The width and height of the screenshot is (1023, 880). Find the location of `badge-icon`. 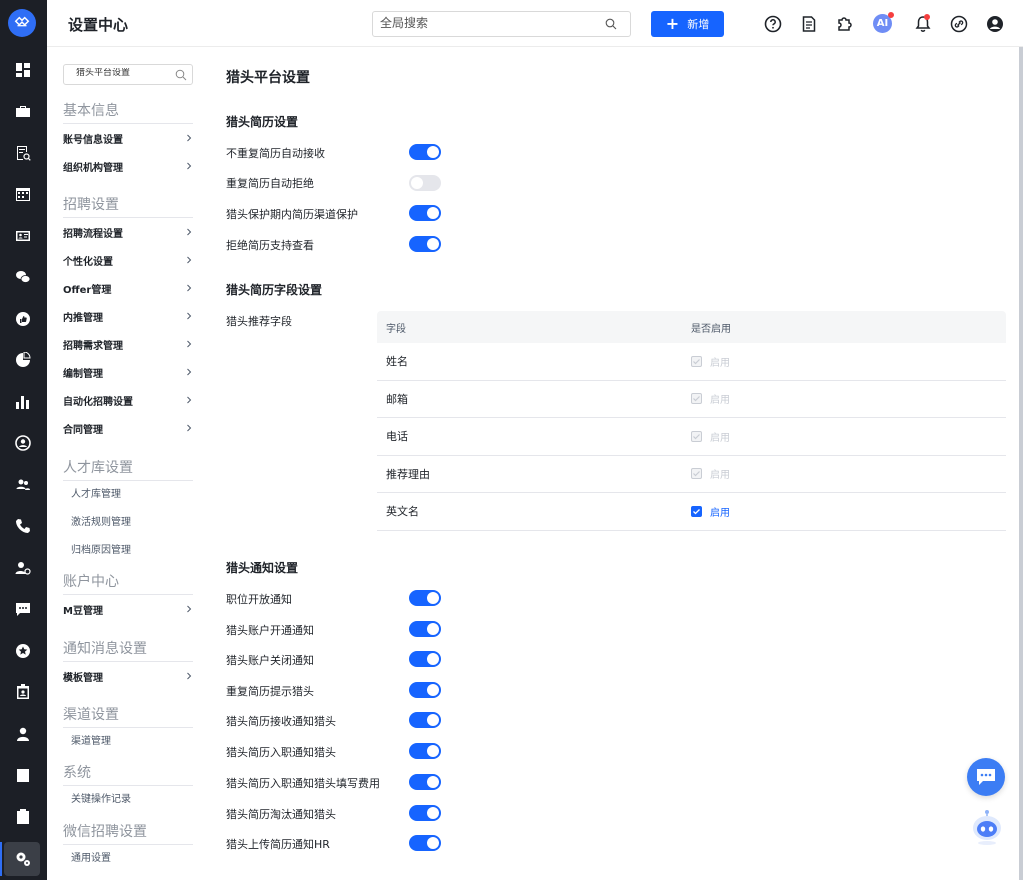

badge-icon is located at coordinates (22, 691).